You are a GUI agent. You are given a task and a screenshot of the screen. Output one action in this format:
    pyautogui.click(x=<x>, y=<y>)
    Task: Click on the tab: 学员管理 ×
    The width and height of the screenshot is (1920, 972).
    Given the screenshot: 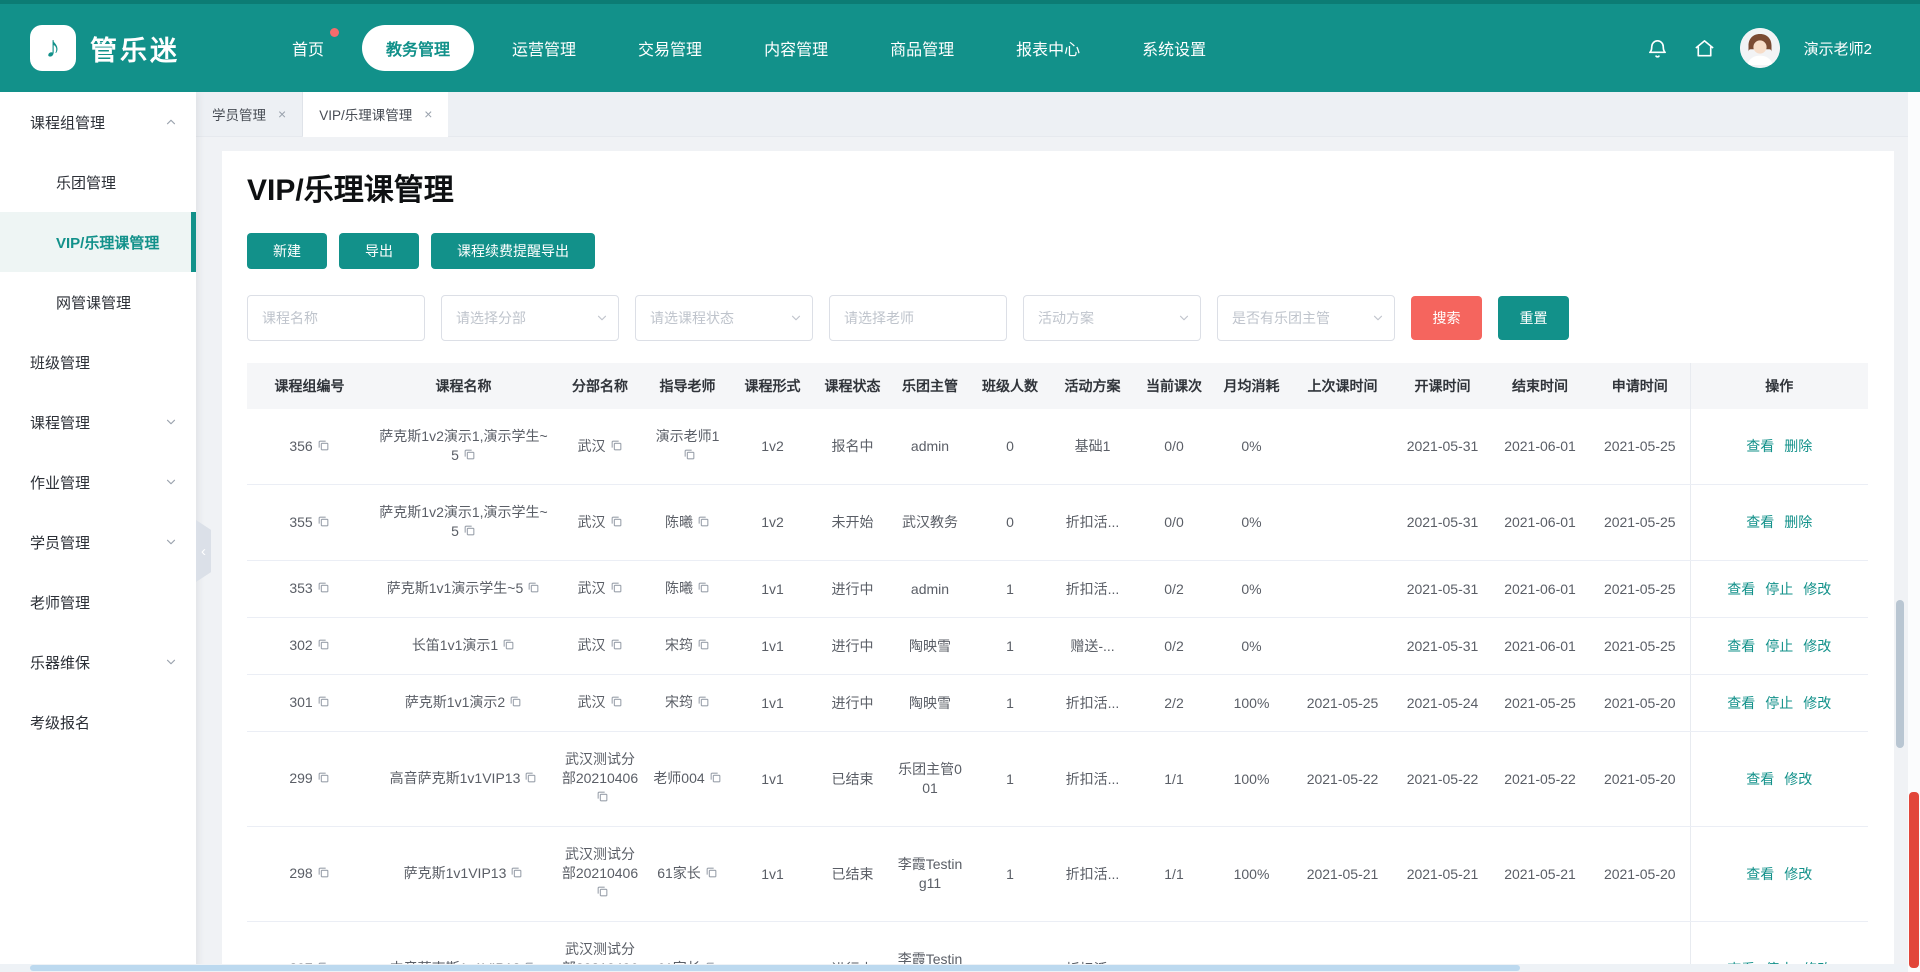 What is the action you would take?
    pyautogui.click(x=250, y=114)
    